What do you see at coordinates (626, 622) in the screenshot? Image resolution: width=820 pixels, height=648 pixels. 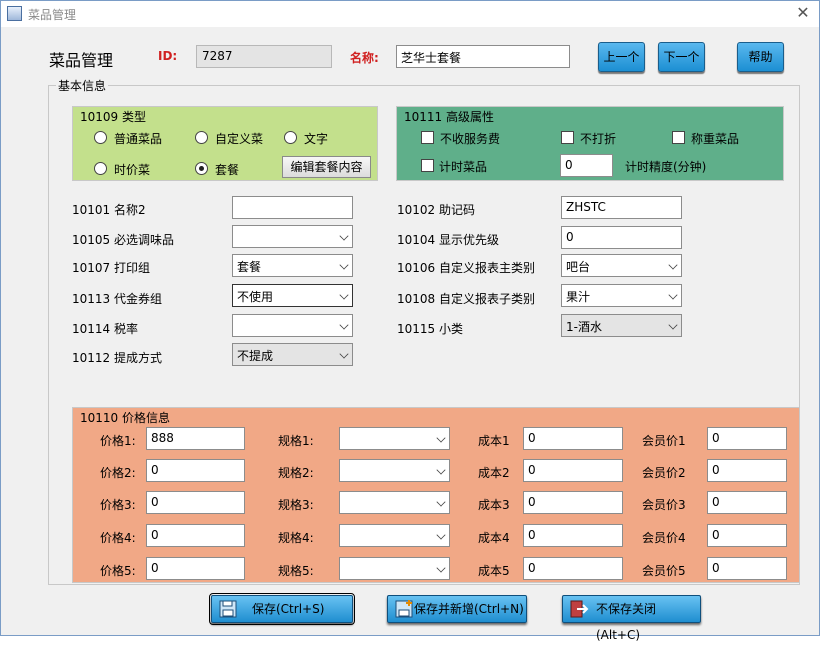 I see `close-without-save-label: 不保存关闭(Alt+C)` at bounding box center [626, 622].